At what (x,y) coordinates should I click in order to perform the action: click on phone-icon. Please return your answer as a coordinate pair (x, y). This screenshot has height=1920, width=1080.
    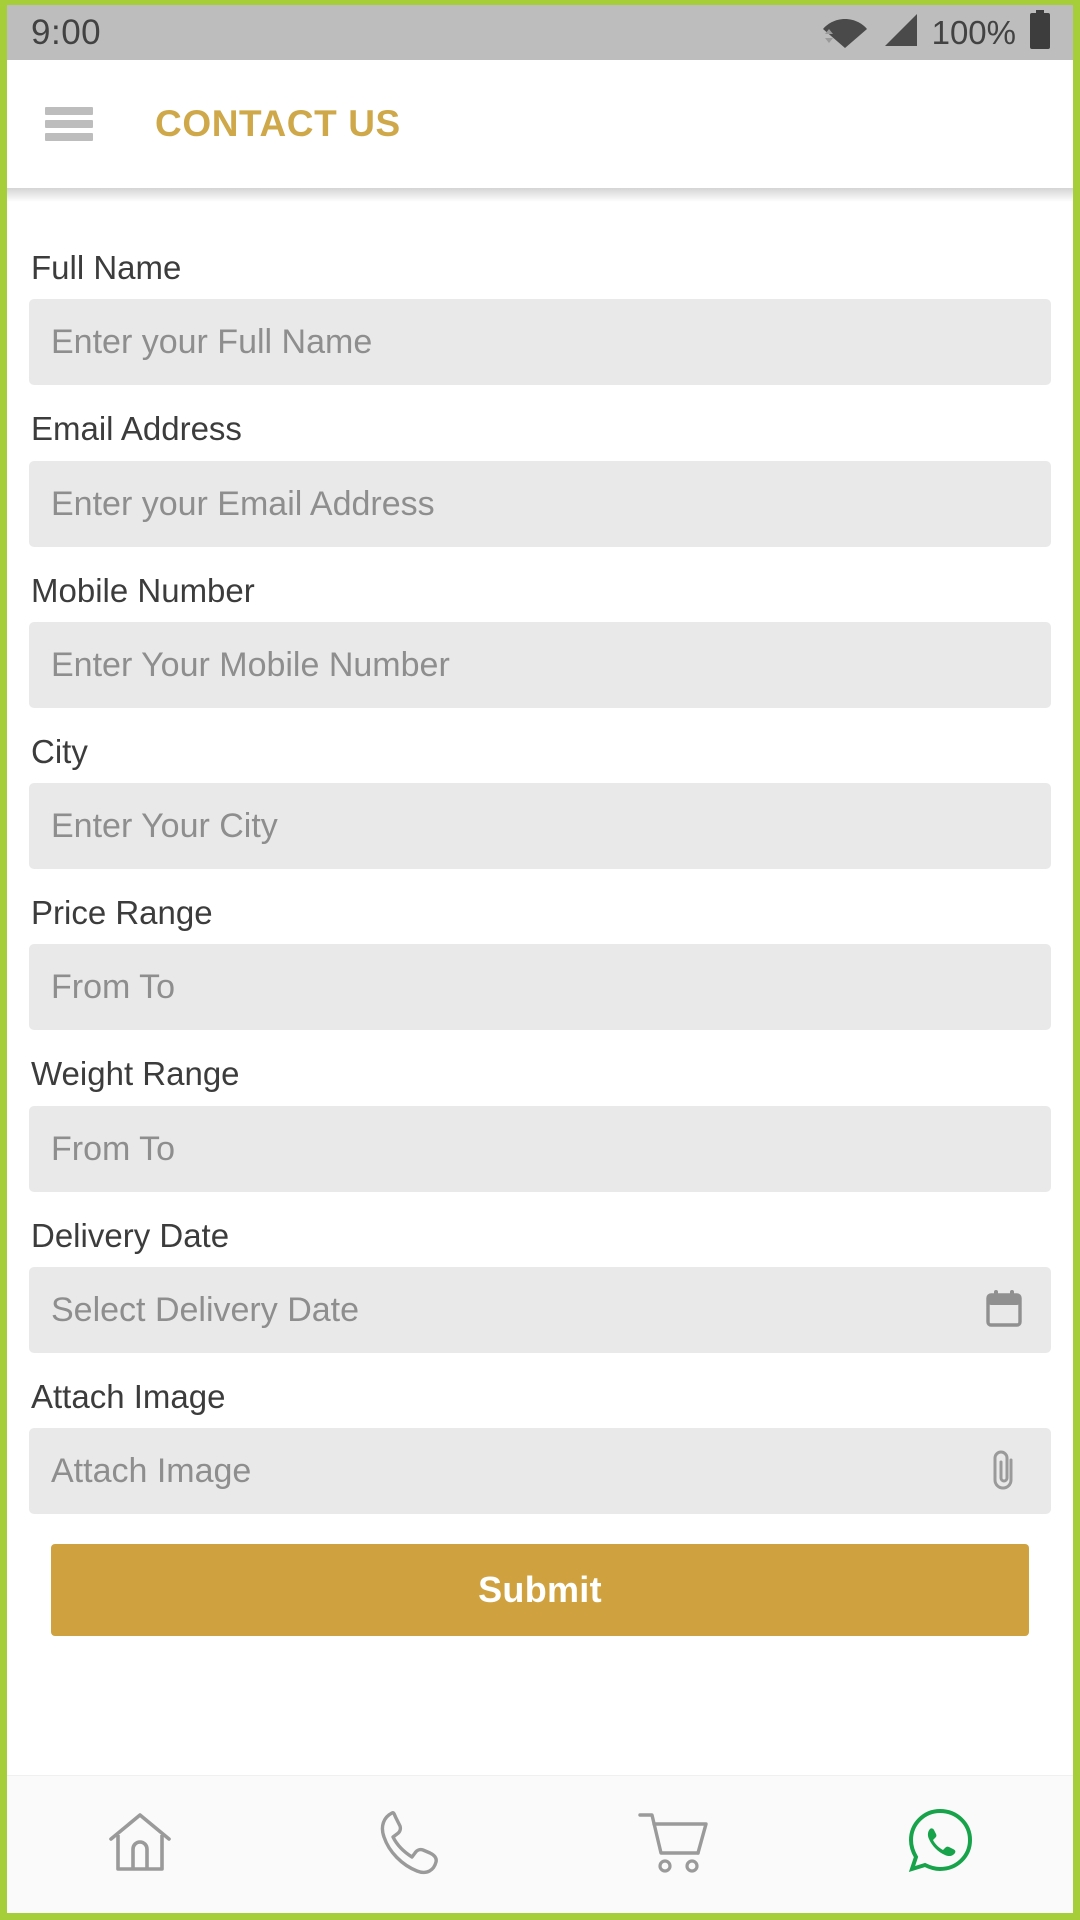
    Looking at the image, I should click on (407, 1844).